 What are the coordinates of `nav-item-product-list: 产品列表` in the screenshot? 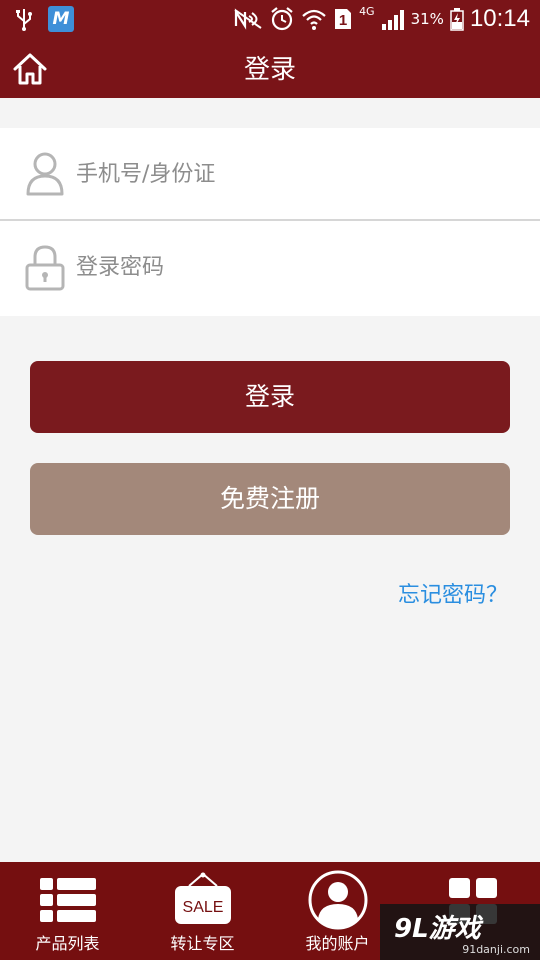 It's located at (67, 911).